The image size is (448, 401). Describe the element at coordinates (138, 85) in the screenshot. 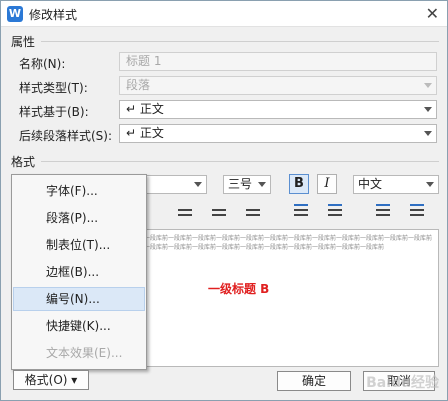

I see `style-type-value: 段落` at that location.